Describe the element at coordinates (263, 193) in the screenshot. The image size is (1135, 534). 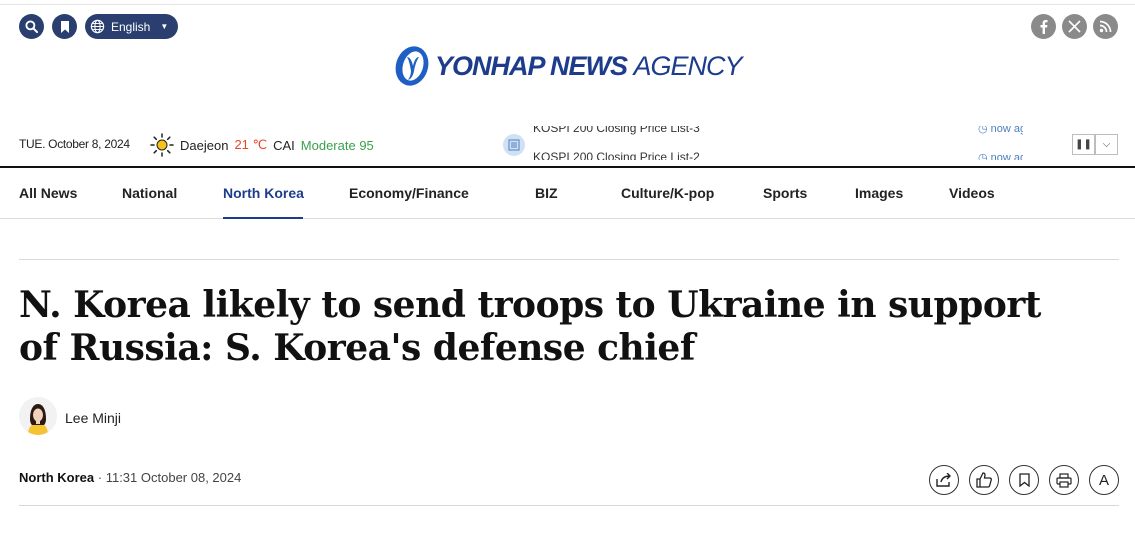
I see `nav-item-north-korea: North Korea` at that location.